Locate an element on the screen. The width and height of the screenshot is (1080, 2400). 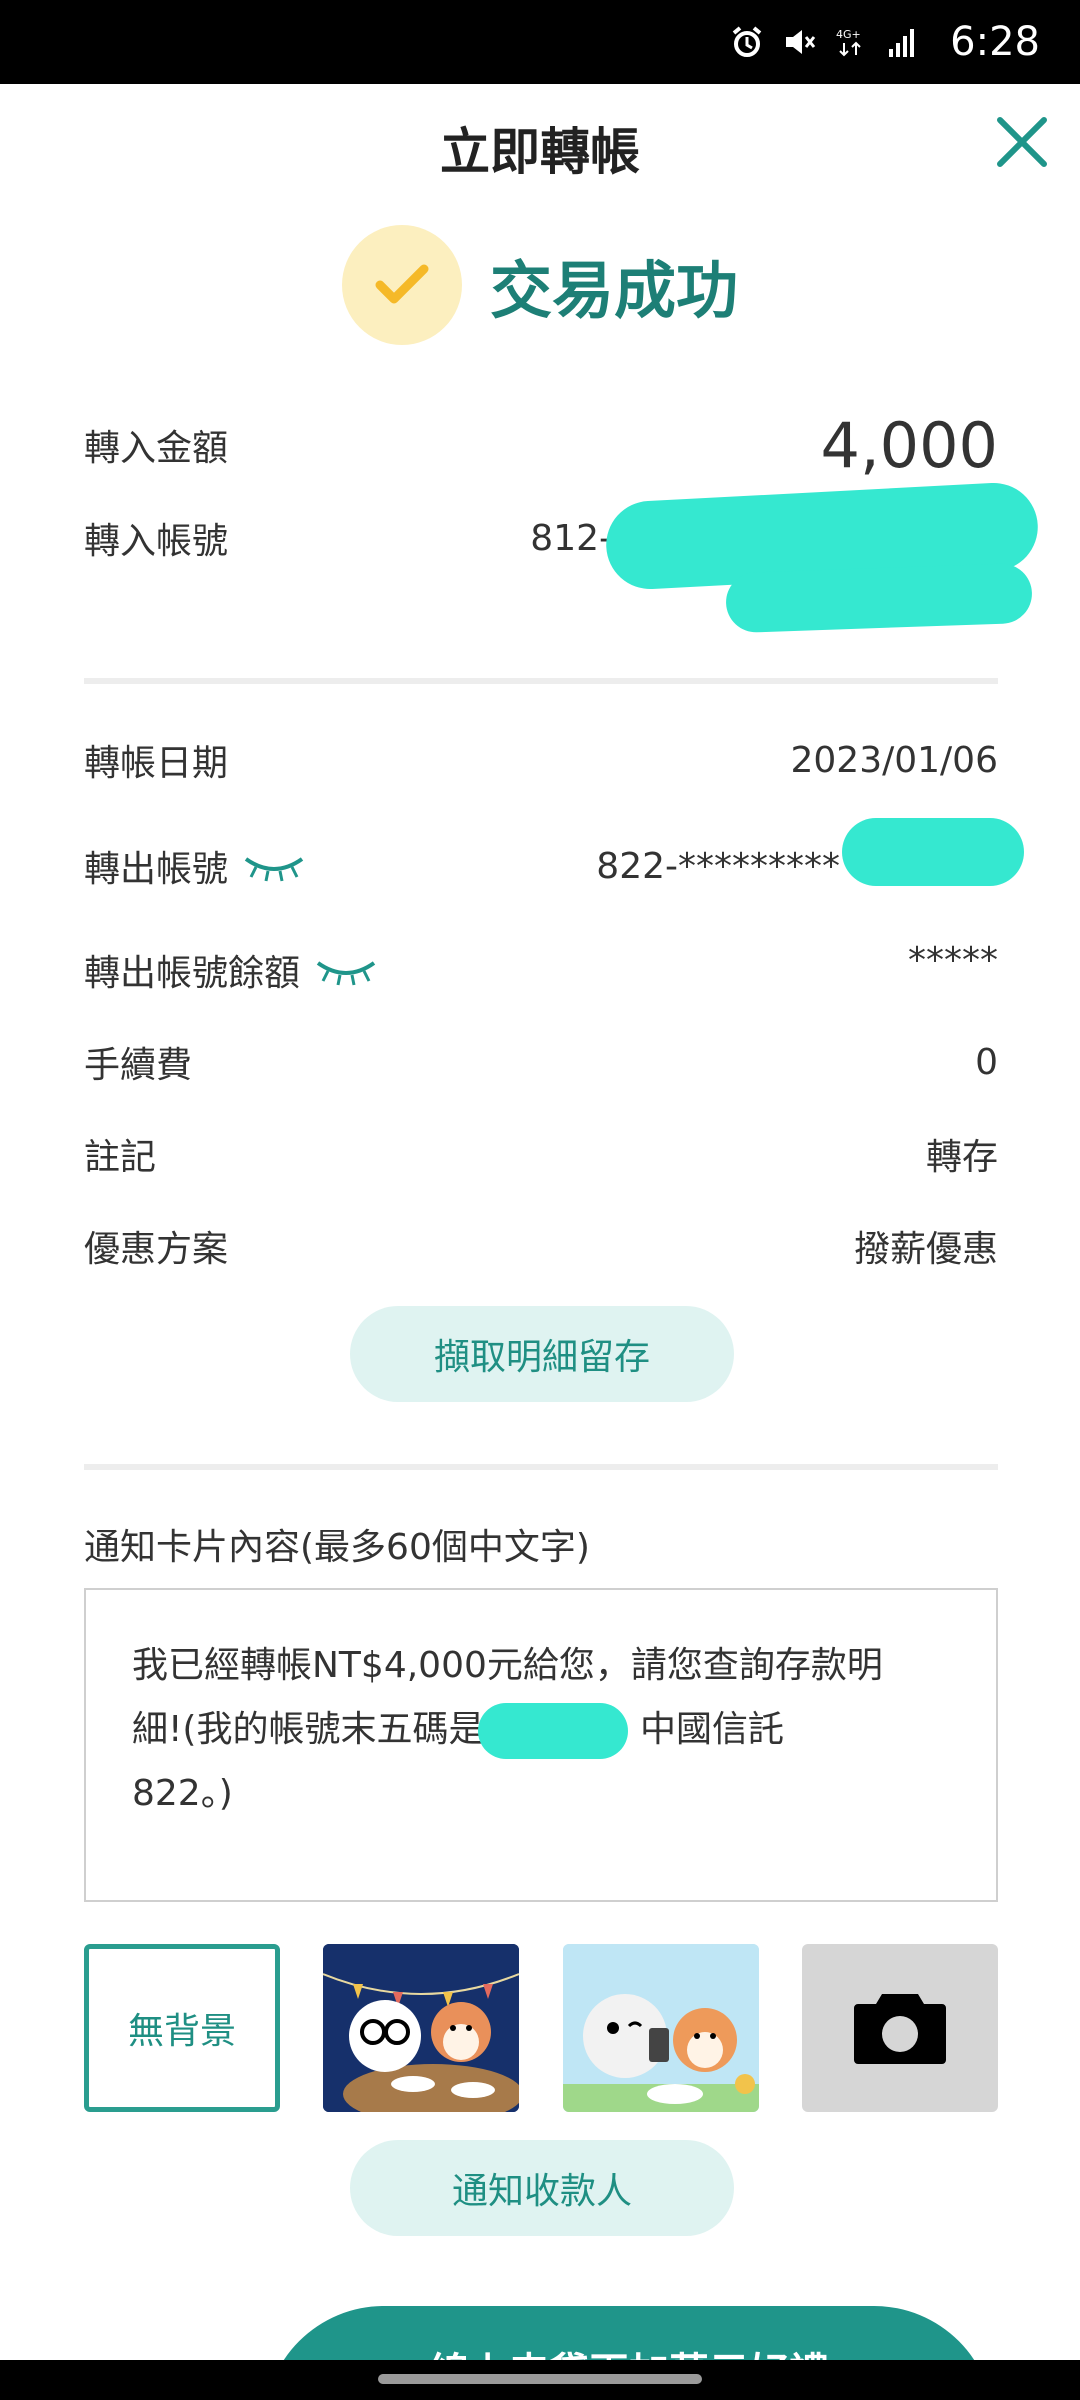
home-handle is located at coordinates (540, 2379).